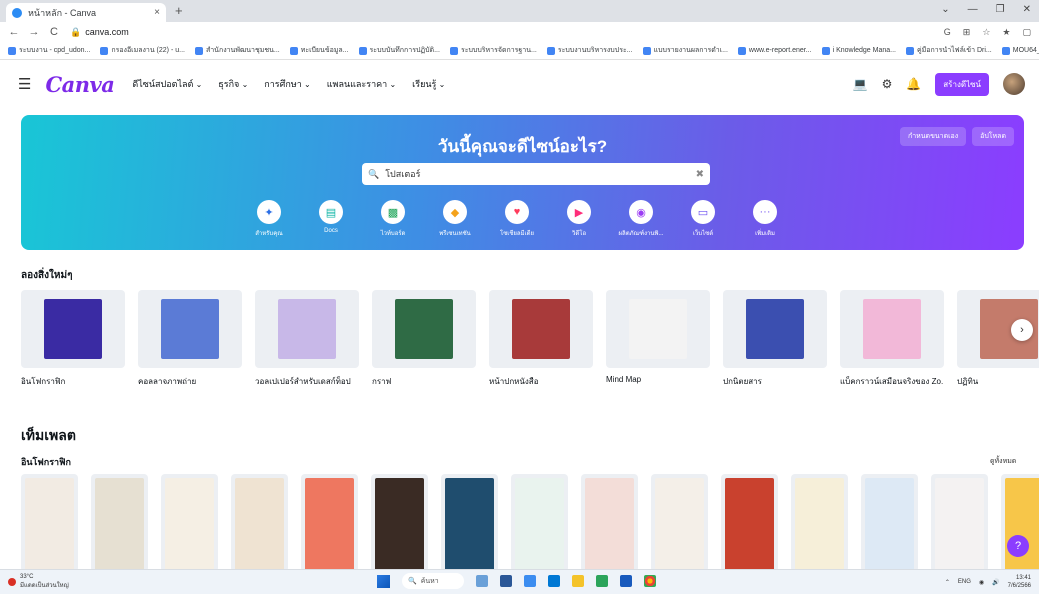 This screenshot has width=1039, height=594. What do you see at coordinates (765, 219) in the screenshot?
I see `category-shortcut: ··· เพิ่มเติม` at bounding box center [765, 219].